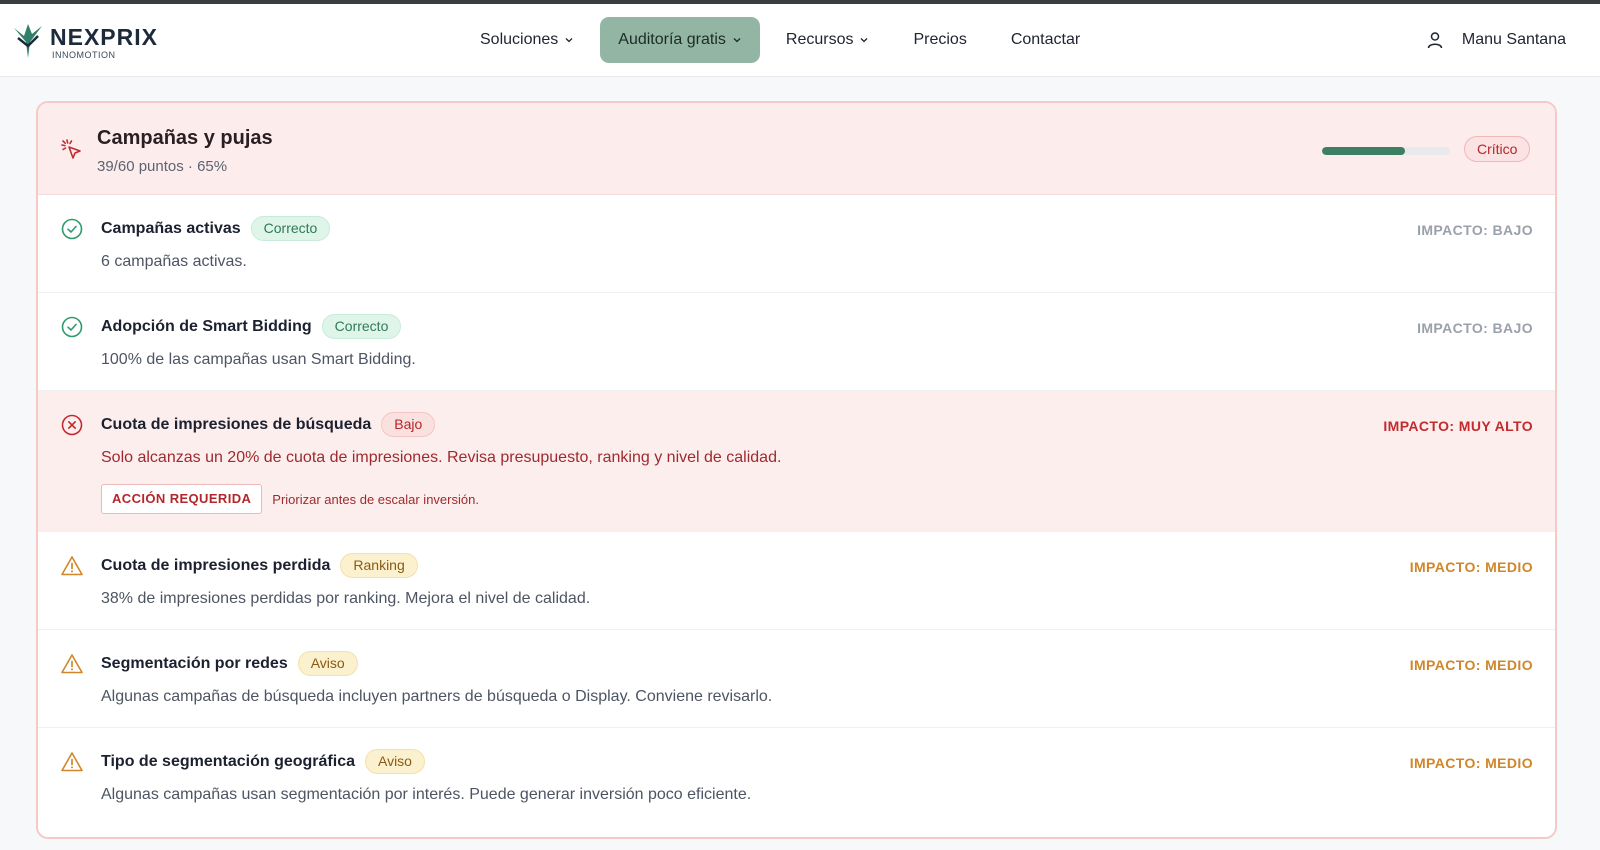 The image size is (1600, 850). What do you see at coordinates (206, 326) in the screenshot?
I see `check-title: Adopción de Smart Bidding` at bounding box center [206, 326].